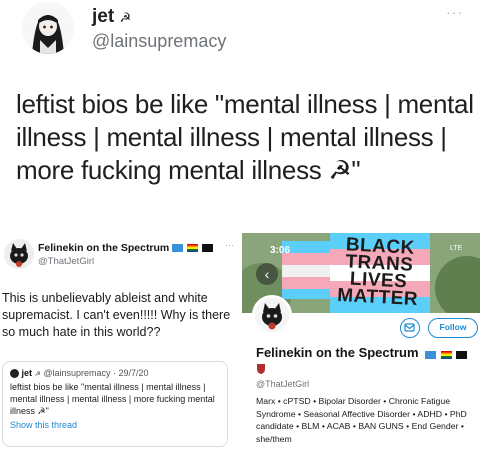 The width and height of the screenshot is (480, 451). Describe the element at coordinates (77, 373) in the screenshot. I see `quoted-handle: @lainsupremacy` at that location.